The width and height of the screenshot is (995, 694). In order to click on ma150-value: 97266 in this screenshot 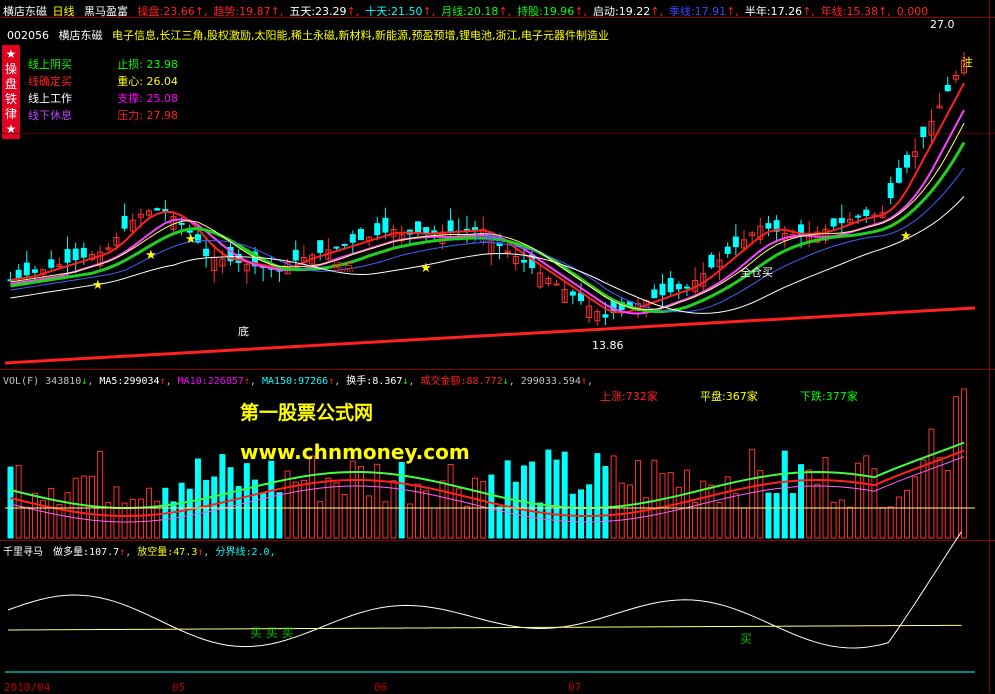, I will do `click(313, 381)`.